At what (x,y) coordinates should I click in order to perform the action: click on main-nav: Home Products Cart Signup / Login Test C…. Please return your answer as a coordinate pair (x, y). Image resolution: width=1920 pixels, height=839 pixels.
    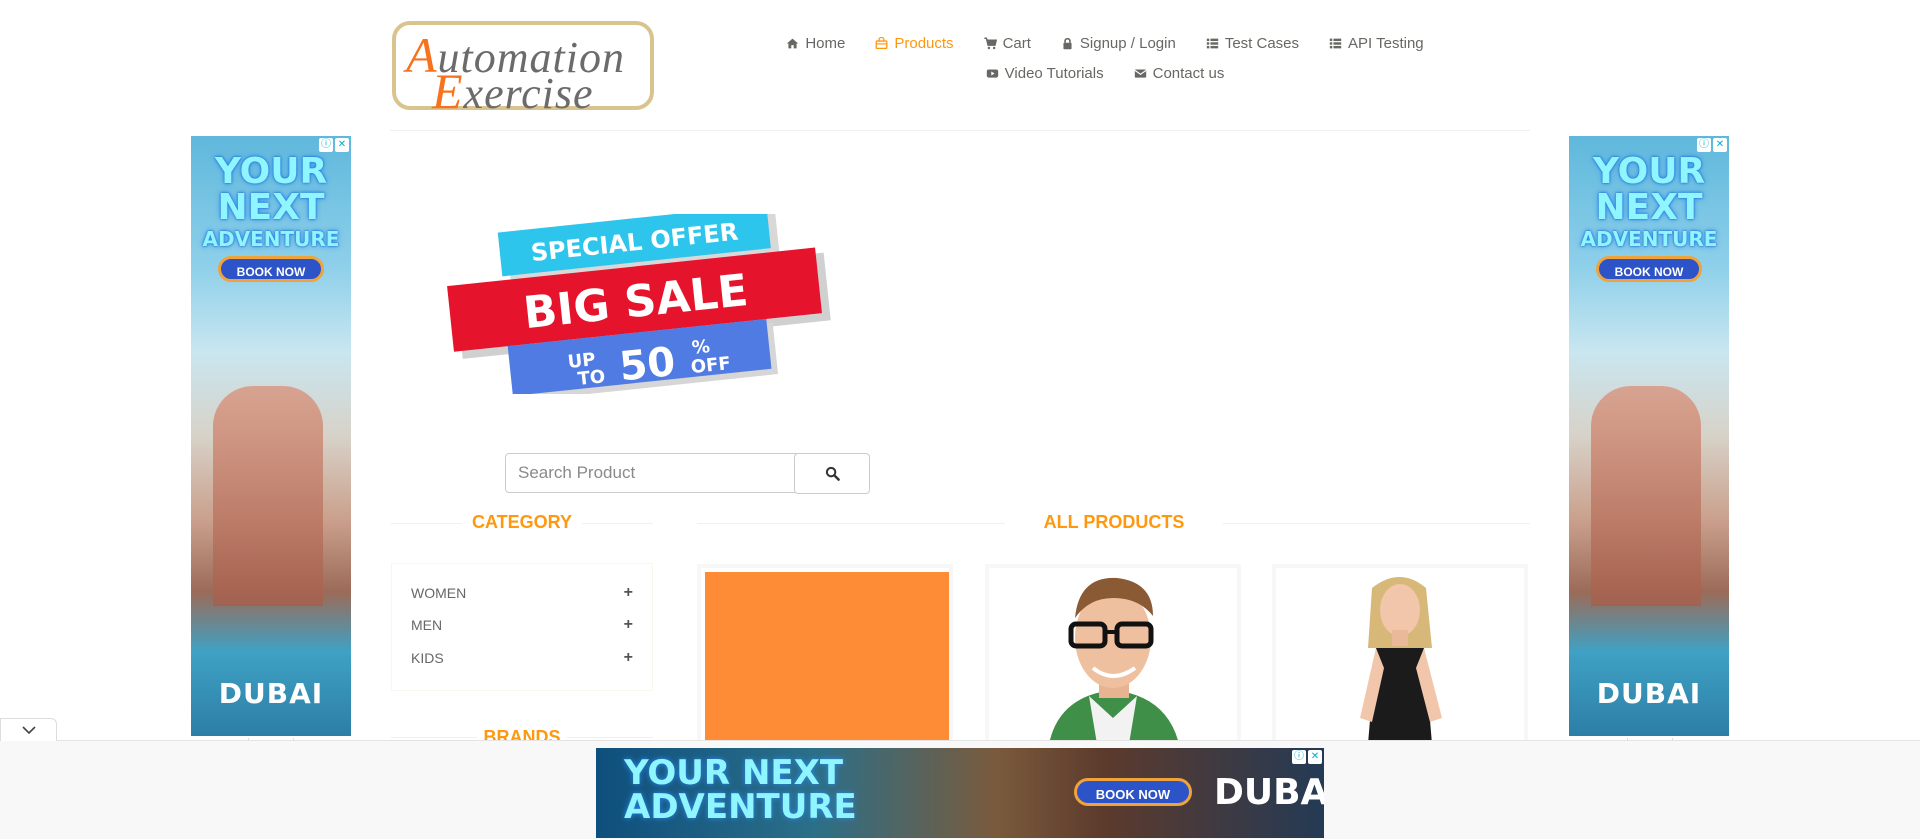
    Looking at the image, I should click on (1105, 58).